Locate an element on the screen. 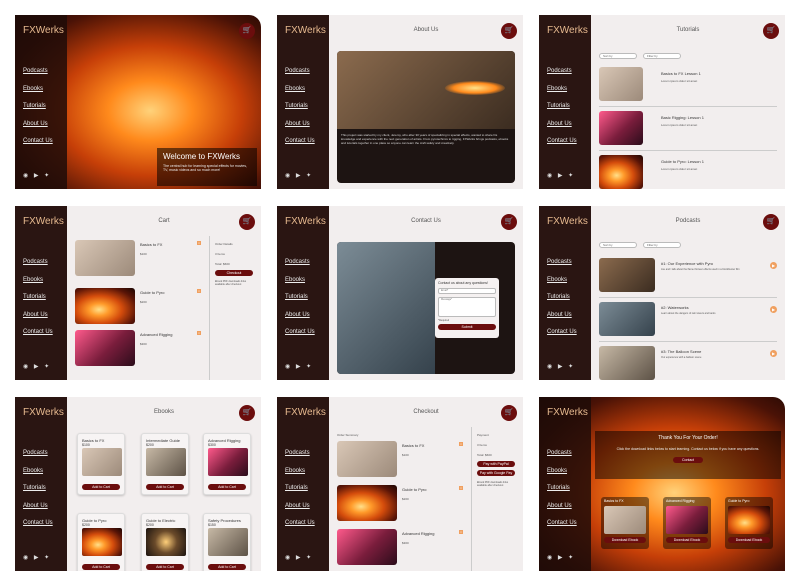 The image size is (800, 588). checkout-button: Checkout is located at coordinates (234, 273).